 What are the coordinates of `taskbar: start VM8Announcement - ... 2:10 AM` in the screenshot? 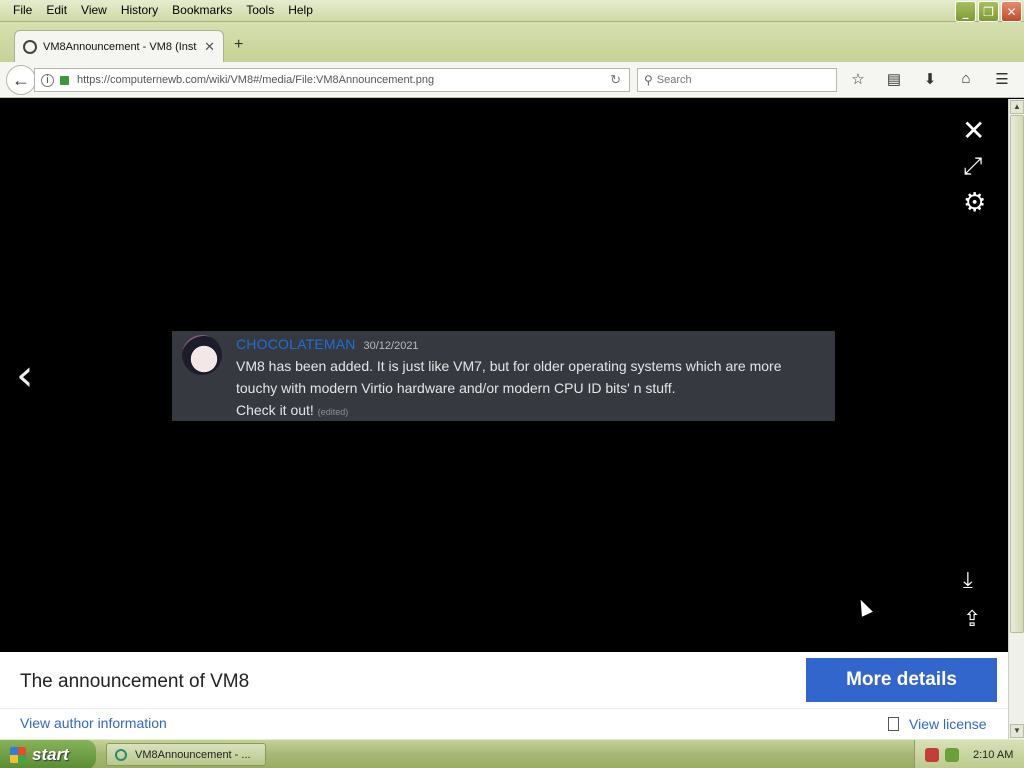 It's located at (512, 753).